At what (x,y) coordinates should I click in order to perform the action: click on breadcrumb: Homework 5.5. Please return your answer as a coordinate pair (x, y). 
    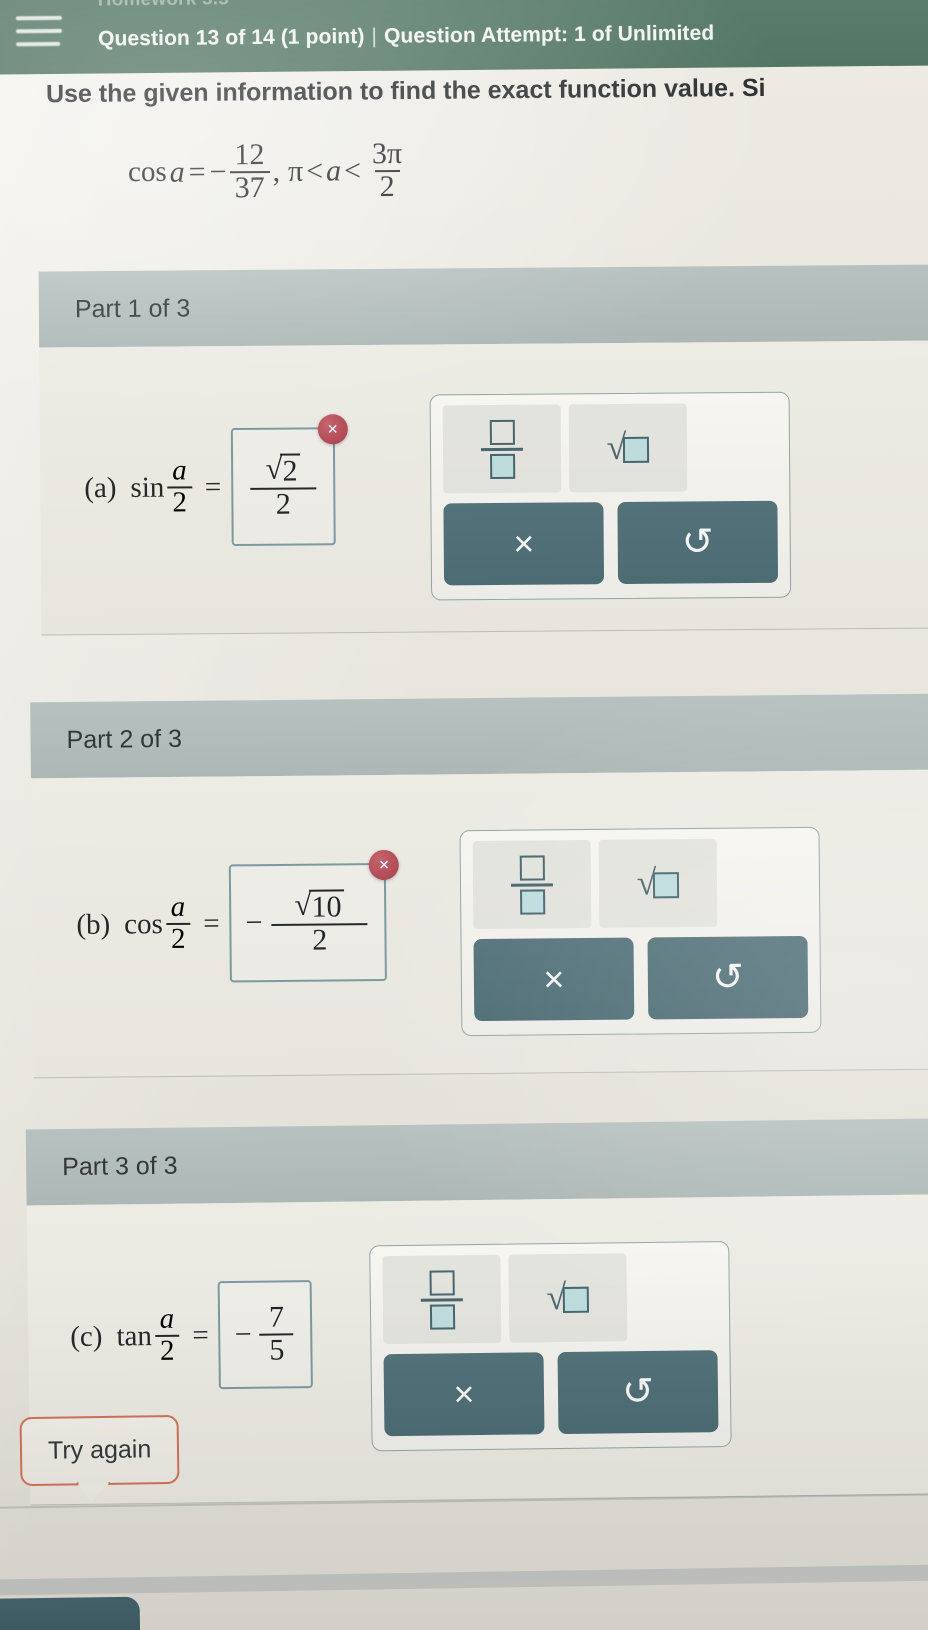
    Looking at the image, I should click on (163, 6).